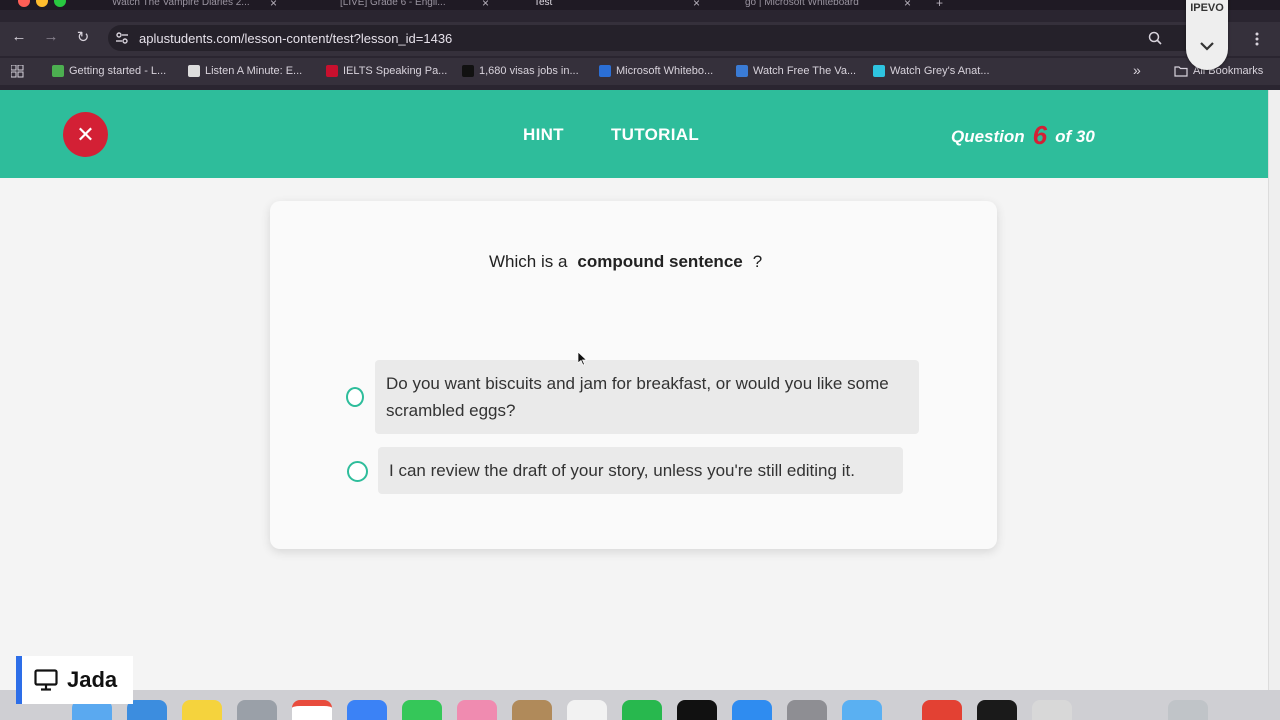  I want to click on apps-grid-icon, so click(17, 71).